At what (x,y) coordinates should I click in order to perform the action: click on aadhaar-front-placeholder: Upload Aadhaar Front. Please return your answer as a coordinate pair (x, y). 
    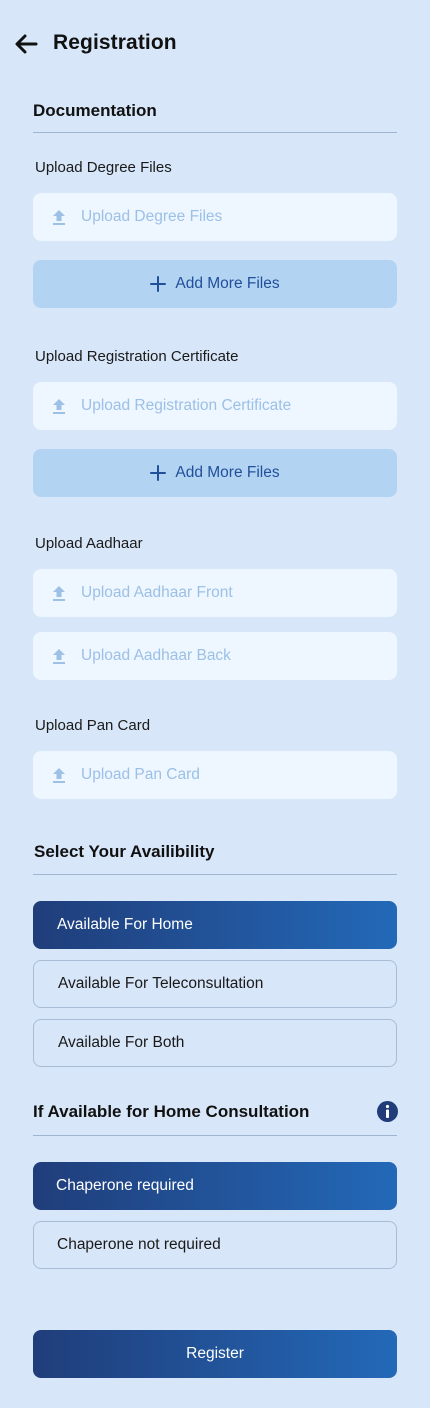
    Looking at the image, I should click on (157, 592).